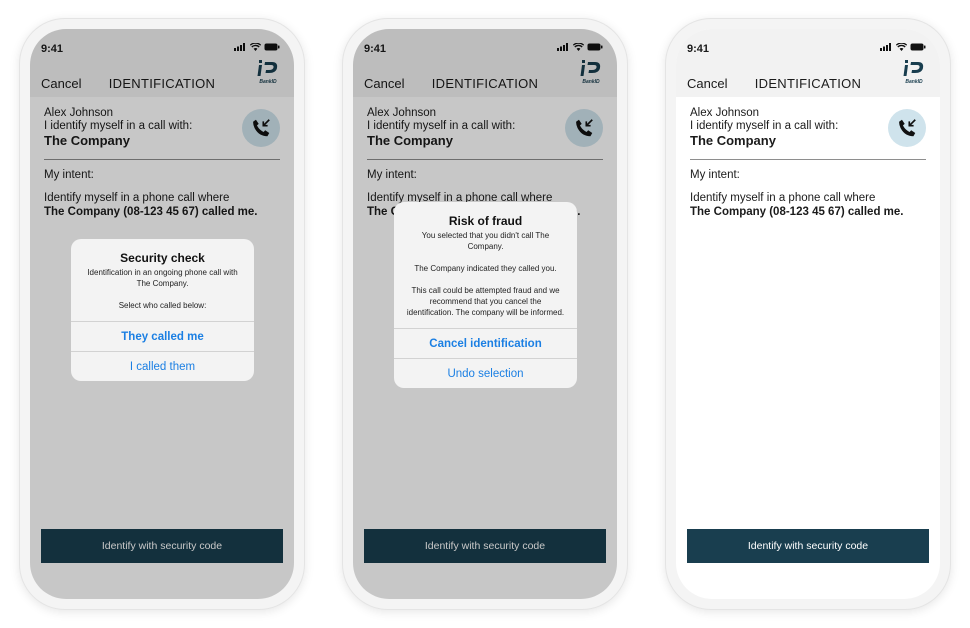 The image size is (970, 628). I want to click on signal-icon, so click(885, 47).